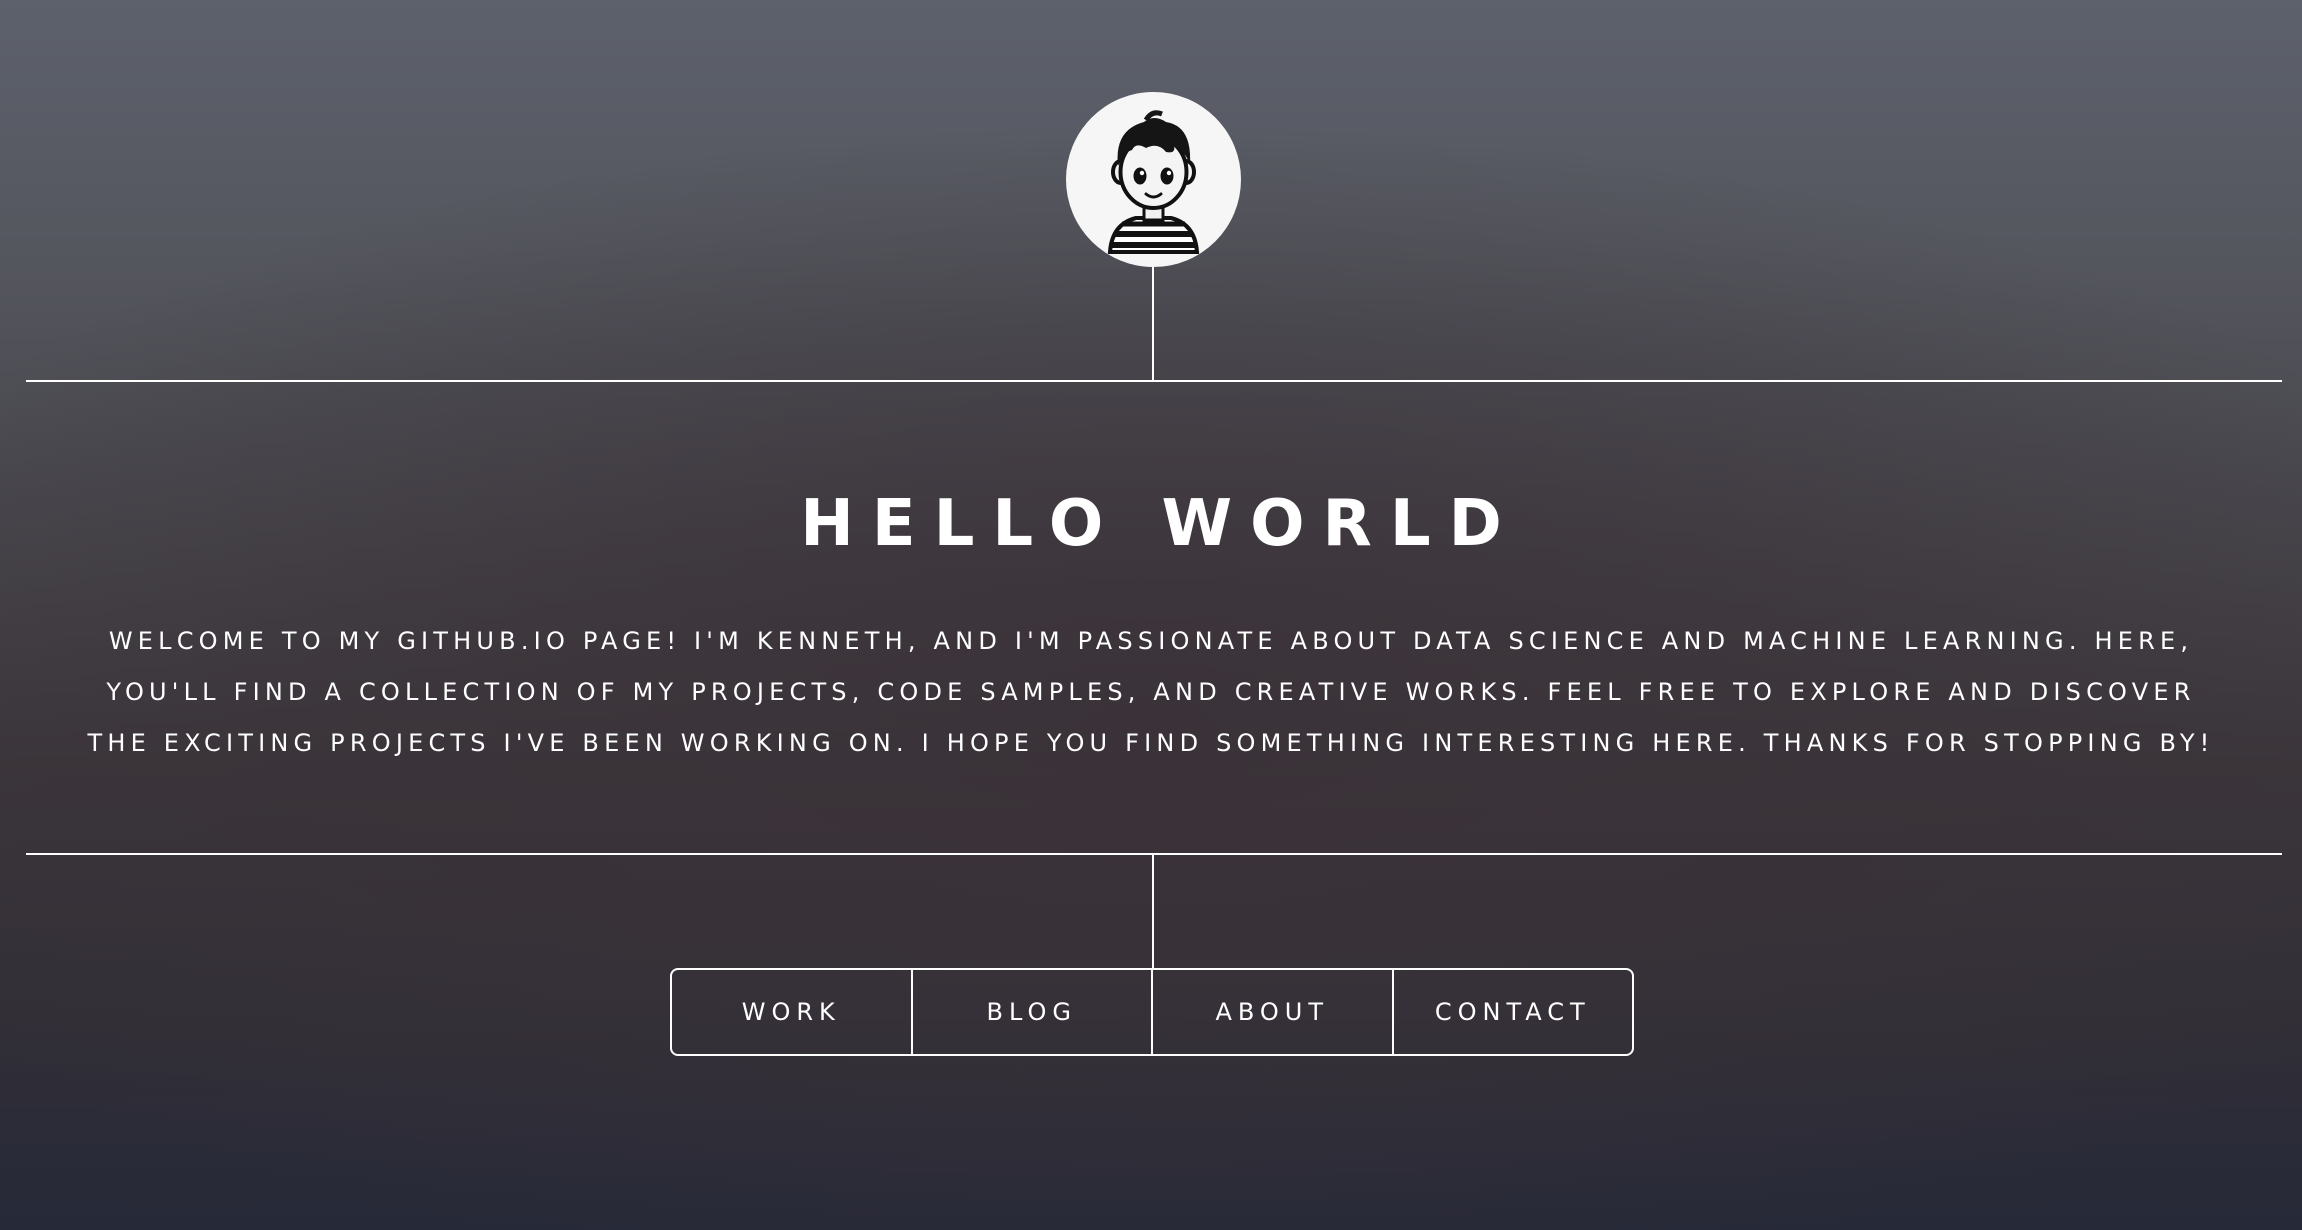 This screenshot has width=2302, height=1230. What do you see at coordinates (791, 1012) in the screenshot?
I see `nav-work-link: WORK` at bounding box center [791, 1012].